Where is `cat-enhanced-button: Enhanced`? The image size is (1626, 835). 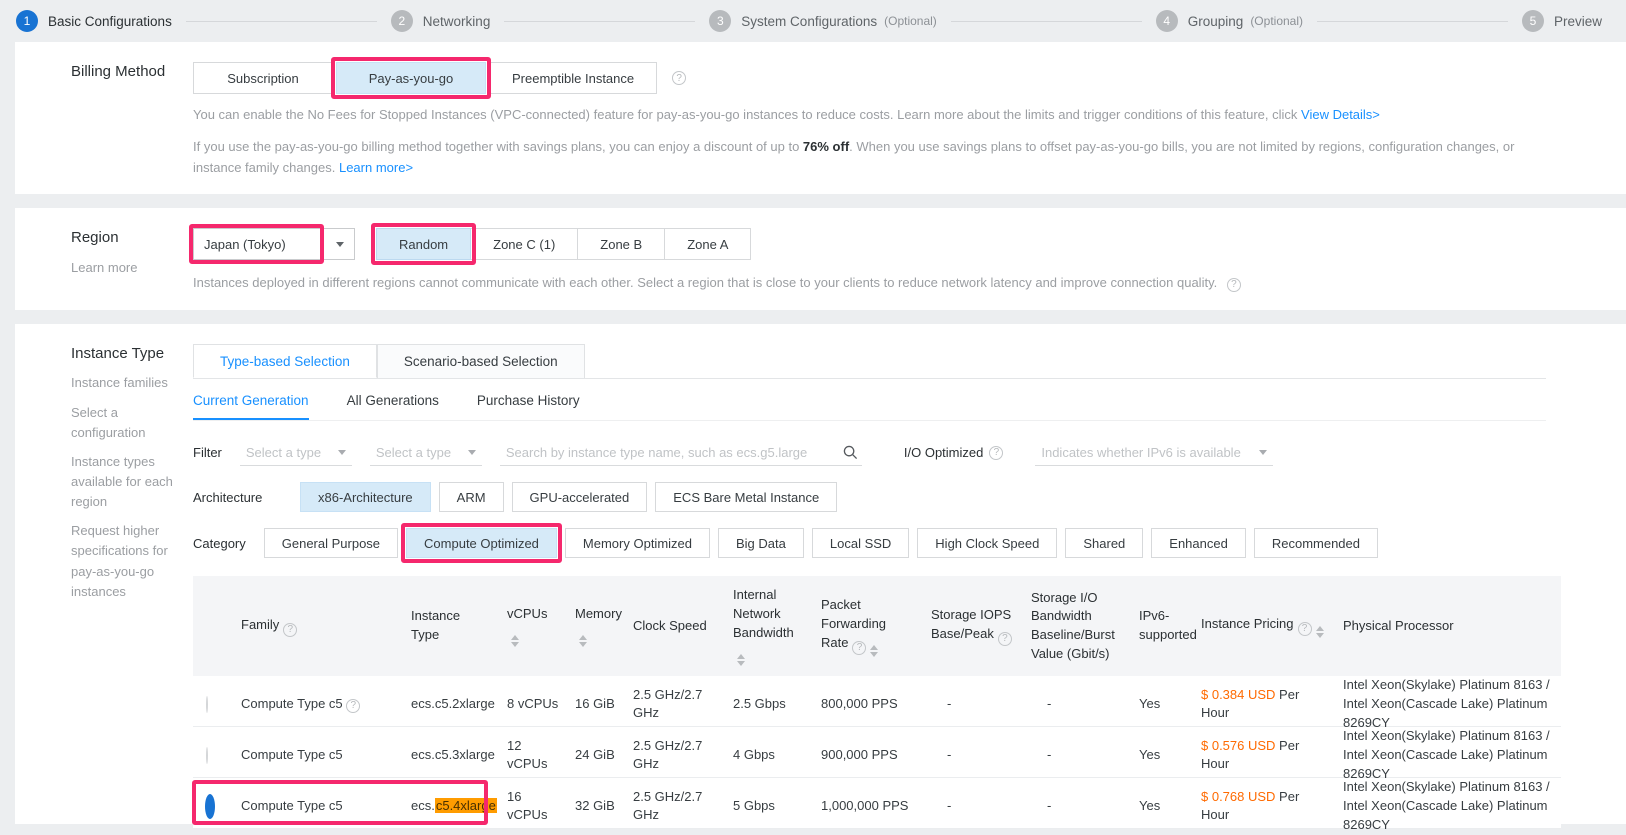 cat-enhanced-button: Enhanced is located at coordinates (1198, 543).